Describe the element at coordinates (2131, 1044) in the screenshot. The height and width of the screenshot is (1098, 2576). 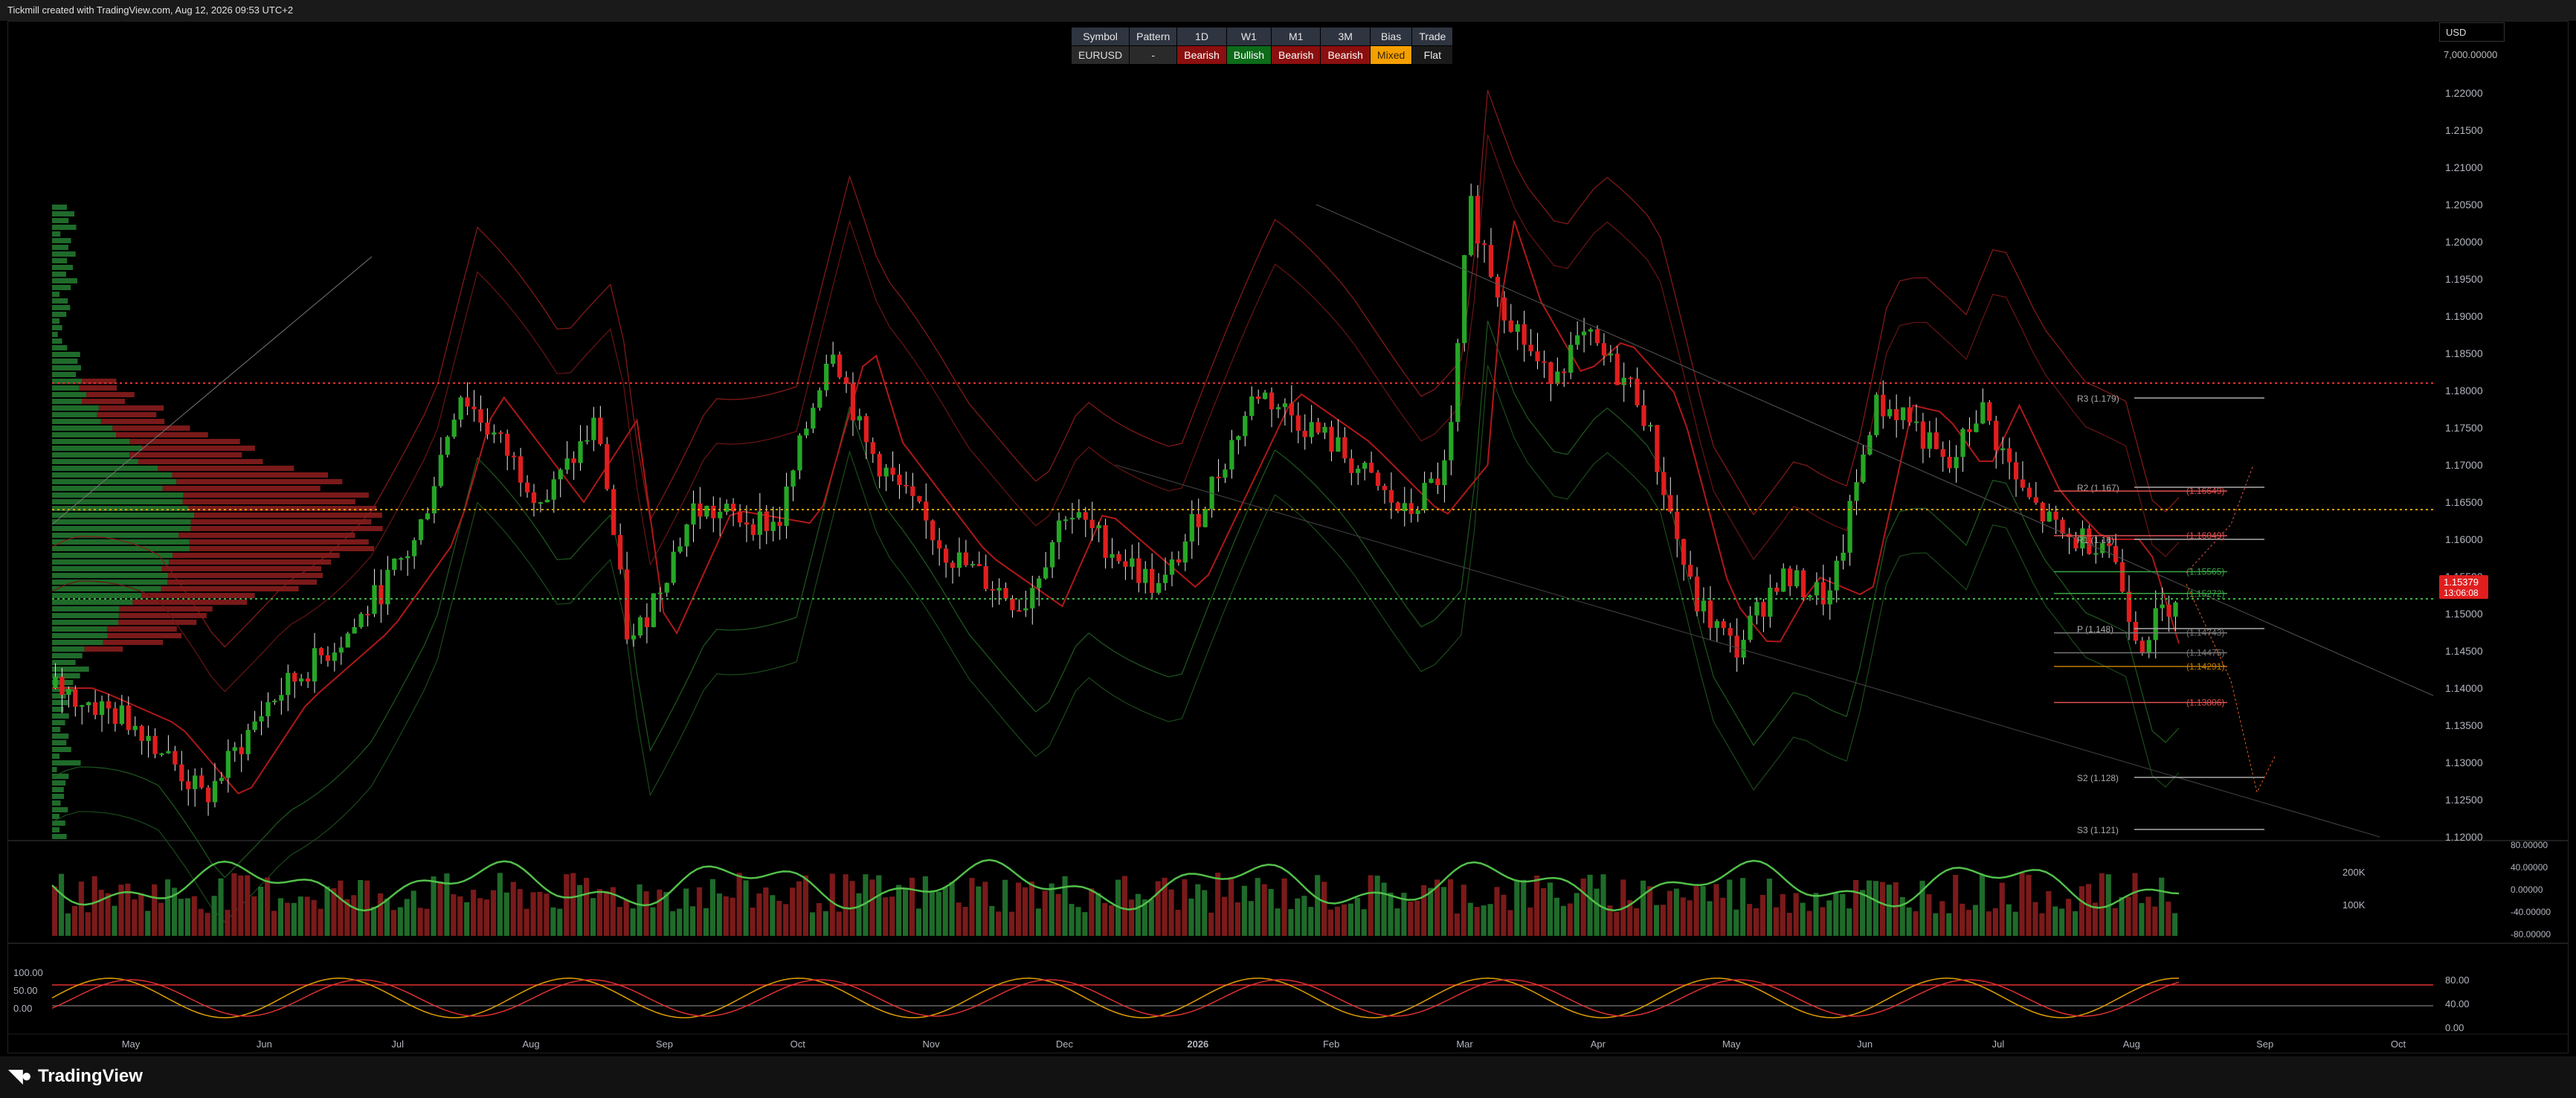
I see `time-tick-label: Aug` at that location.